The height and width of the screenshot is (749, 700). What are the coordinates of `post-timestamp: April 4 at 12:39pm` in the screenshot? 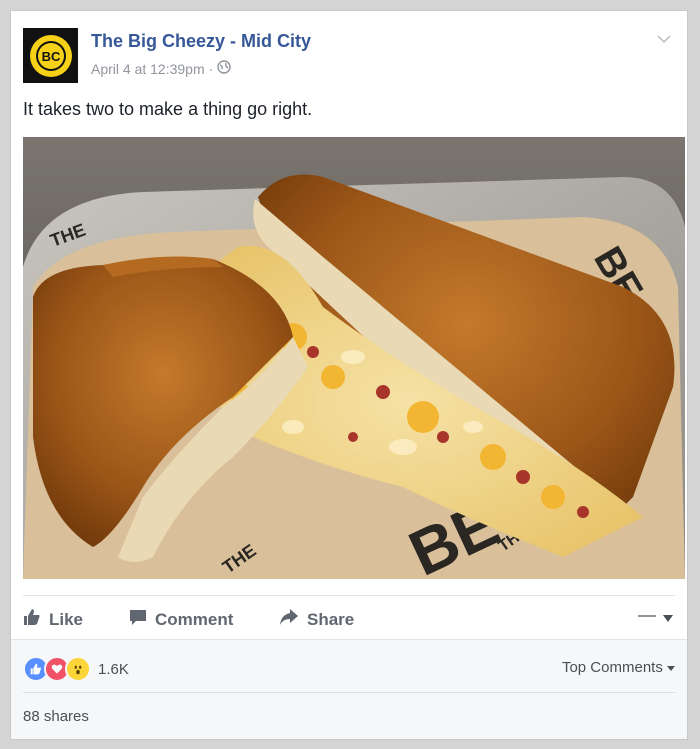 It's located at (148, 69).